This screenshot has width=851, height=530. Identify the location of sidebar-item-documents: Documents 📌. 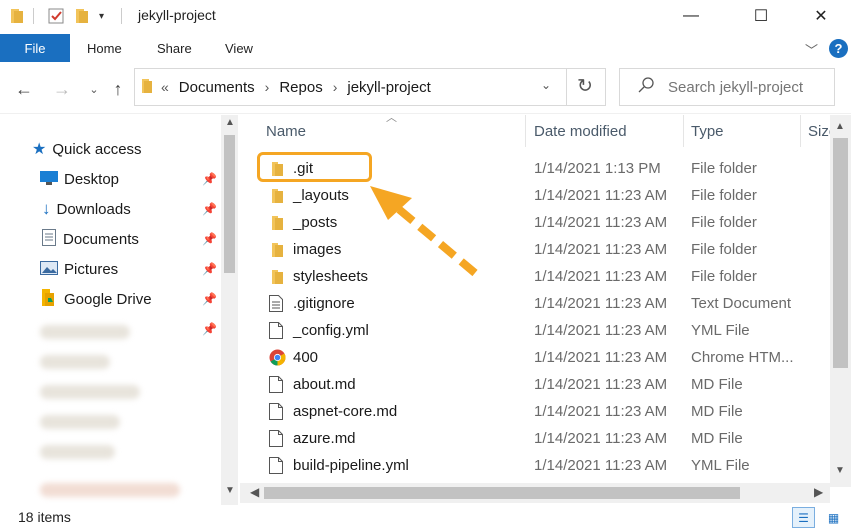
(110, 239).